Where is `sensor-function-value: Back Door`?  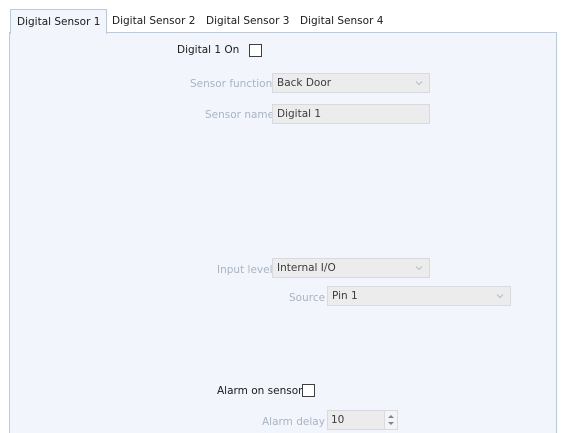 sensor-function-value: Back Door is located at coordinates (304, 83).